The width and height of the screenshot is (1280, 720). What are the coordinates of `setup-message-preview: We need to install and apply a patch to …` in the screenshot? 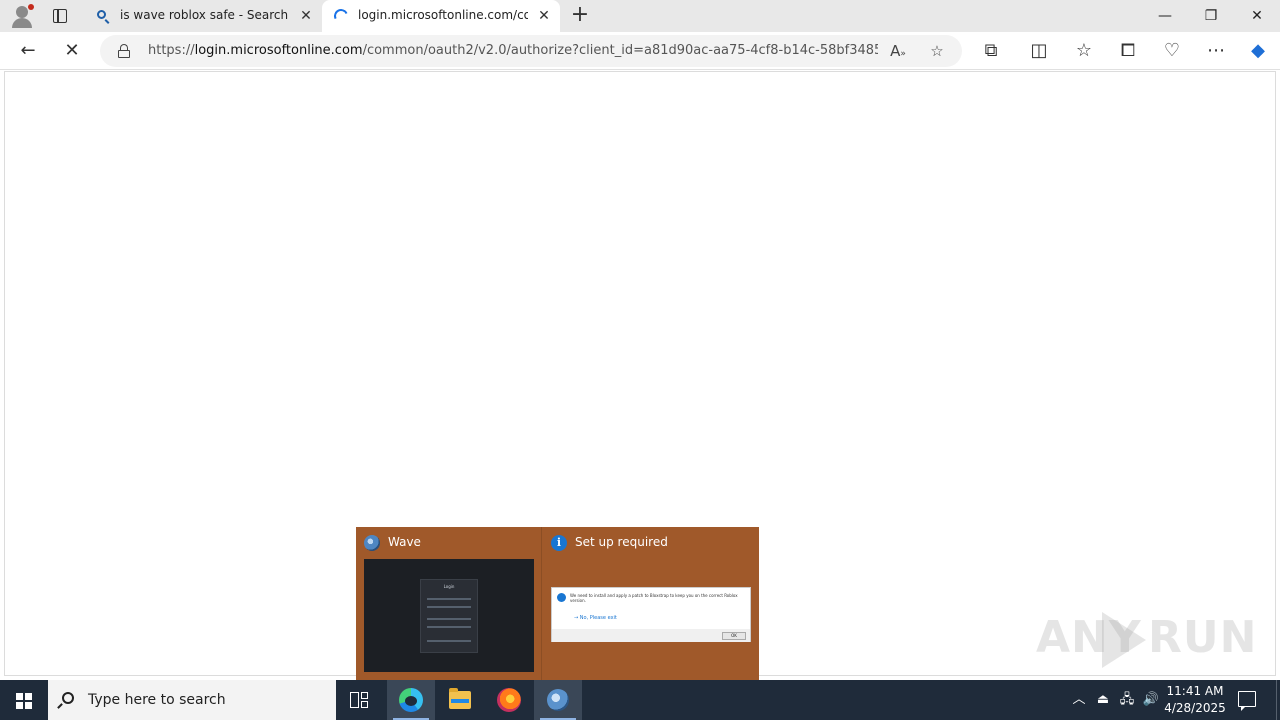 It's located at (654, 598).